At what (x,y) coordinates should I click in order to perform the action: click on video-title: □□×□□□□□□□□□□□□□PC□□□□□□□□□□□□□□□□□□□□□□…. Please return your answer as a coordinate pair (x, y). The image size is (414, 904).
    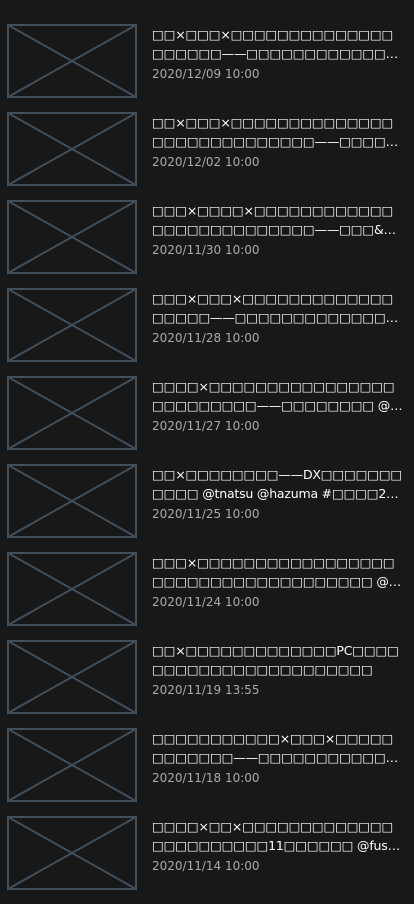
    Looking at the image, I should click on (278, 660).